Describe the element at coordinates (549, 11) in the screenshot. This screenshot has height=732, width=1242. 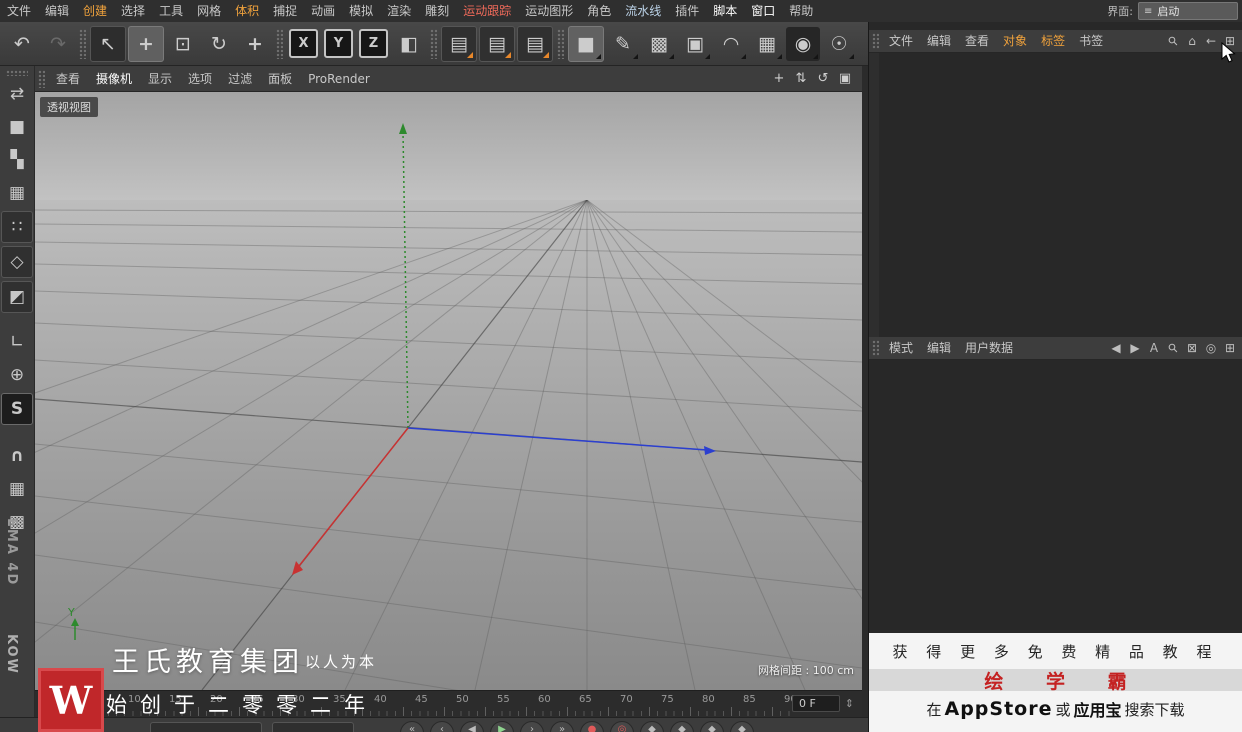
I see `menu-mograph: 运动图形` at that location.